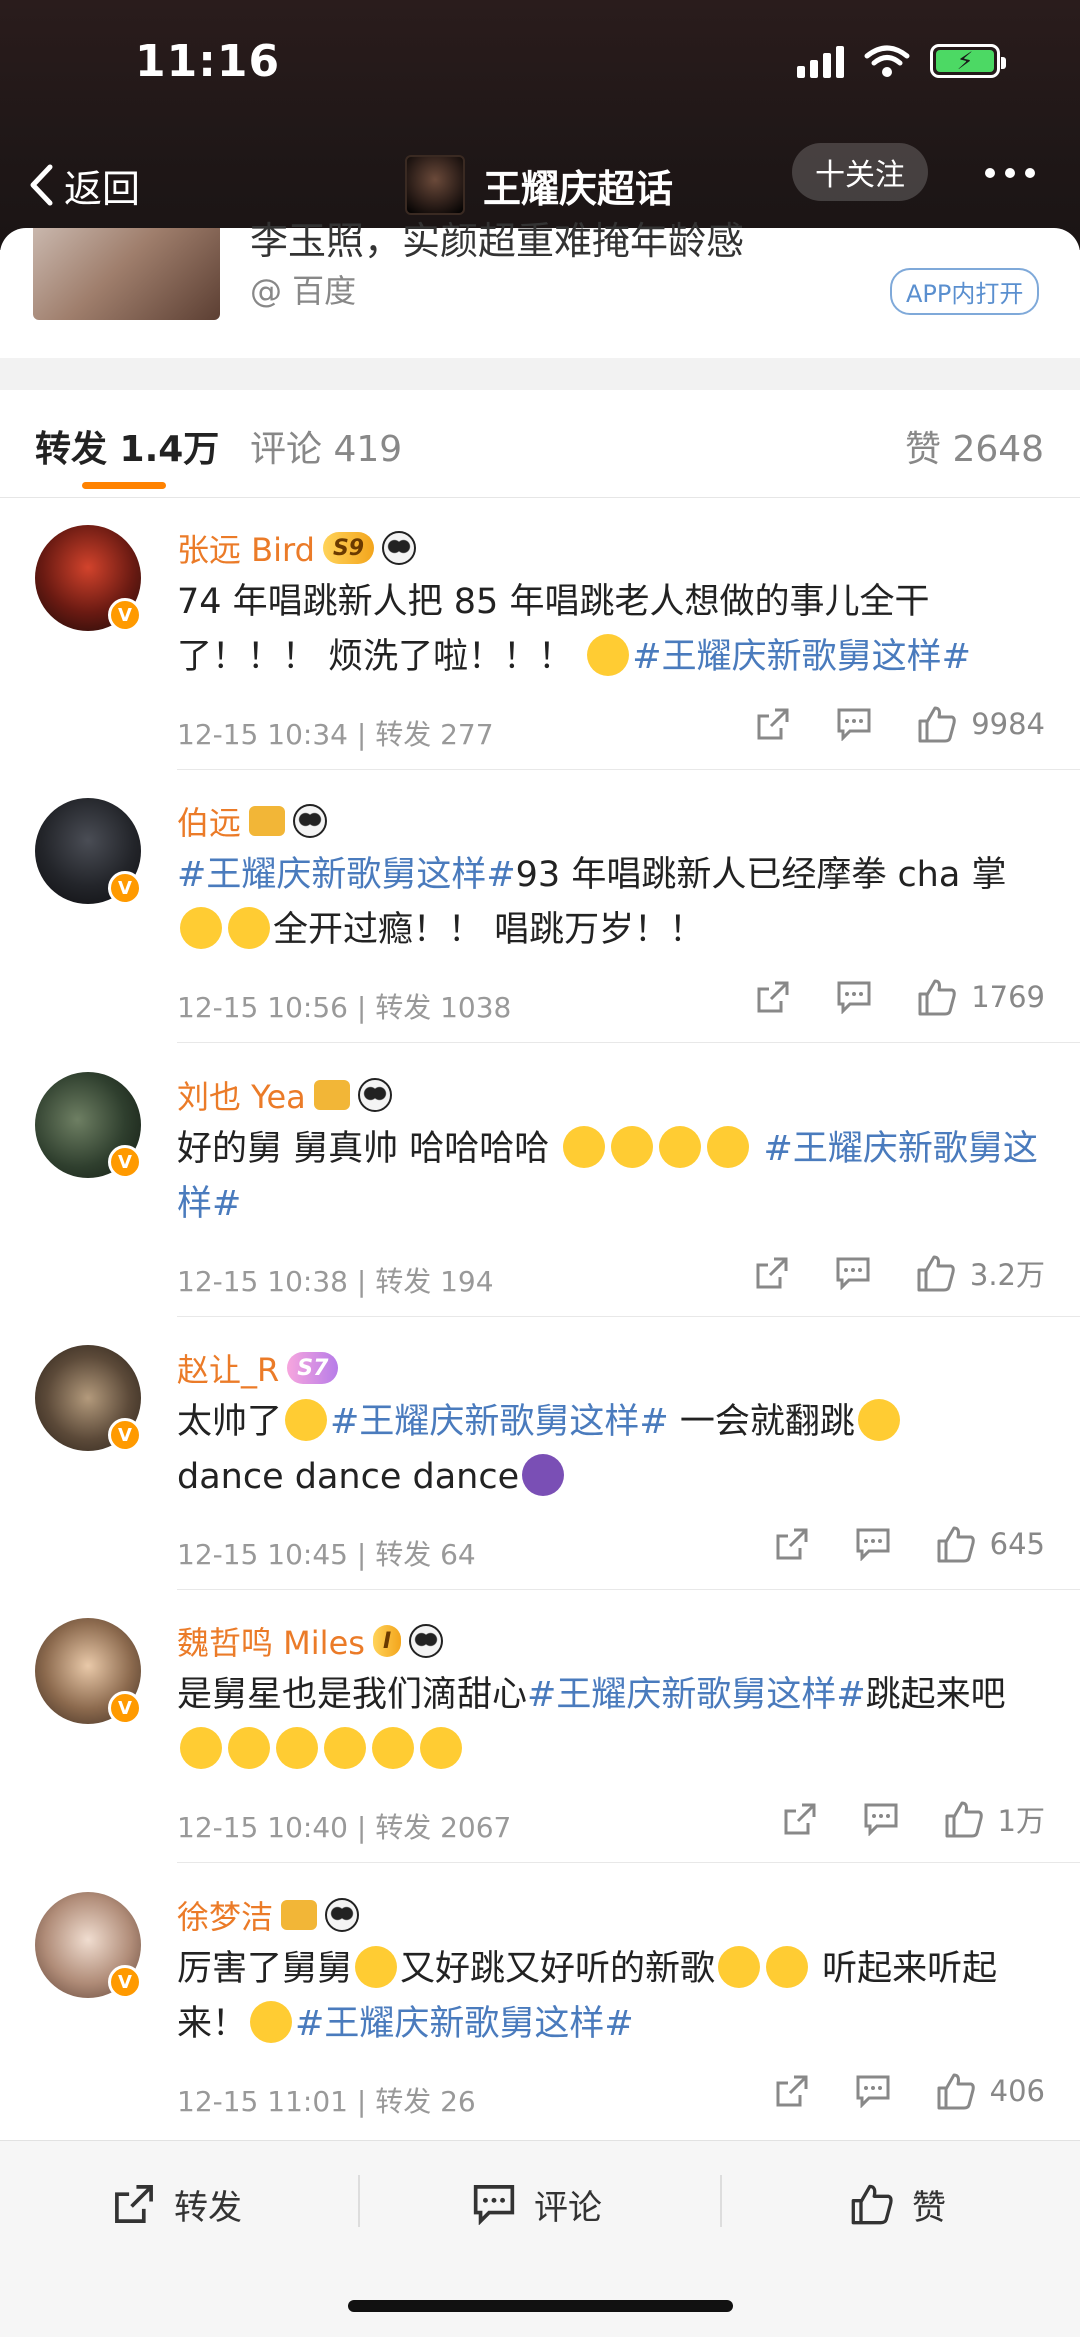 The image size is (1080, 2337). I want to click on app-open-button: APP内打开, so click(965, 291).